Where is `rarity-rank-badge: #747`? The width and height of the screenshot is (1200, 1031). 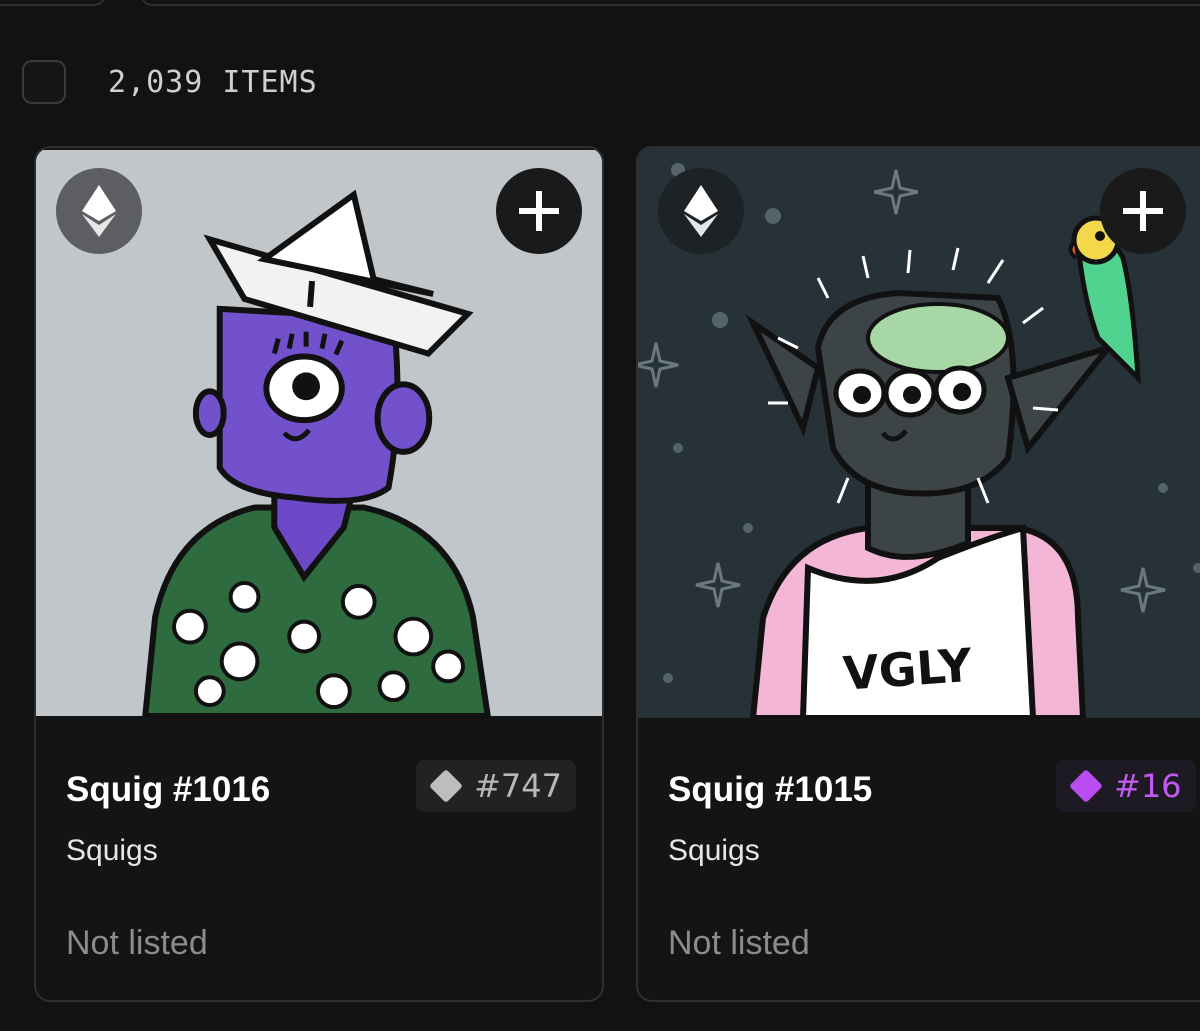 rarity-rank-badge: #747 is located at coordinates (496, 786).